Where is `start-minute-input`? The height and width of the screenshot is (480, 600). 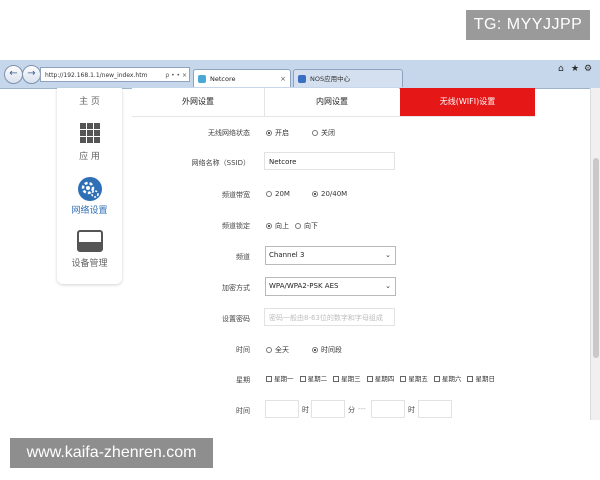
start-minute-input is located at coordinates (328, 409).